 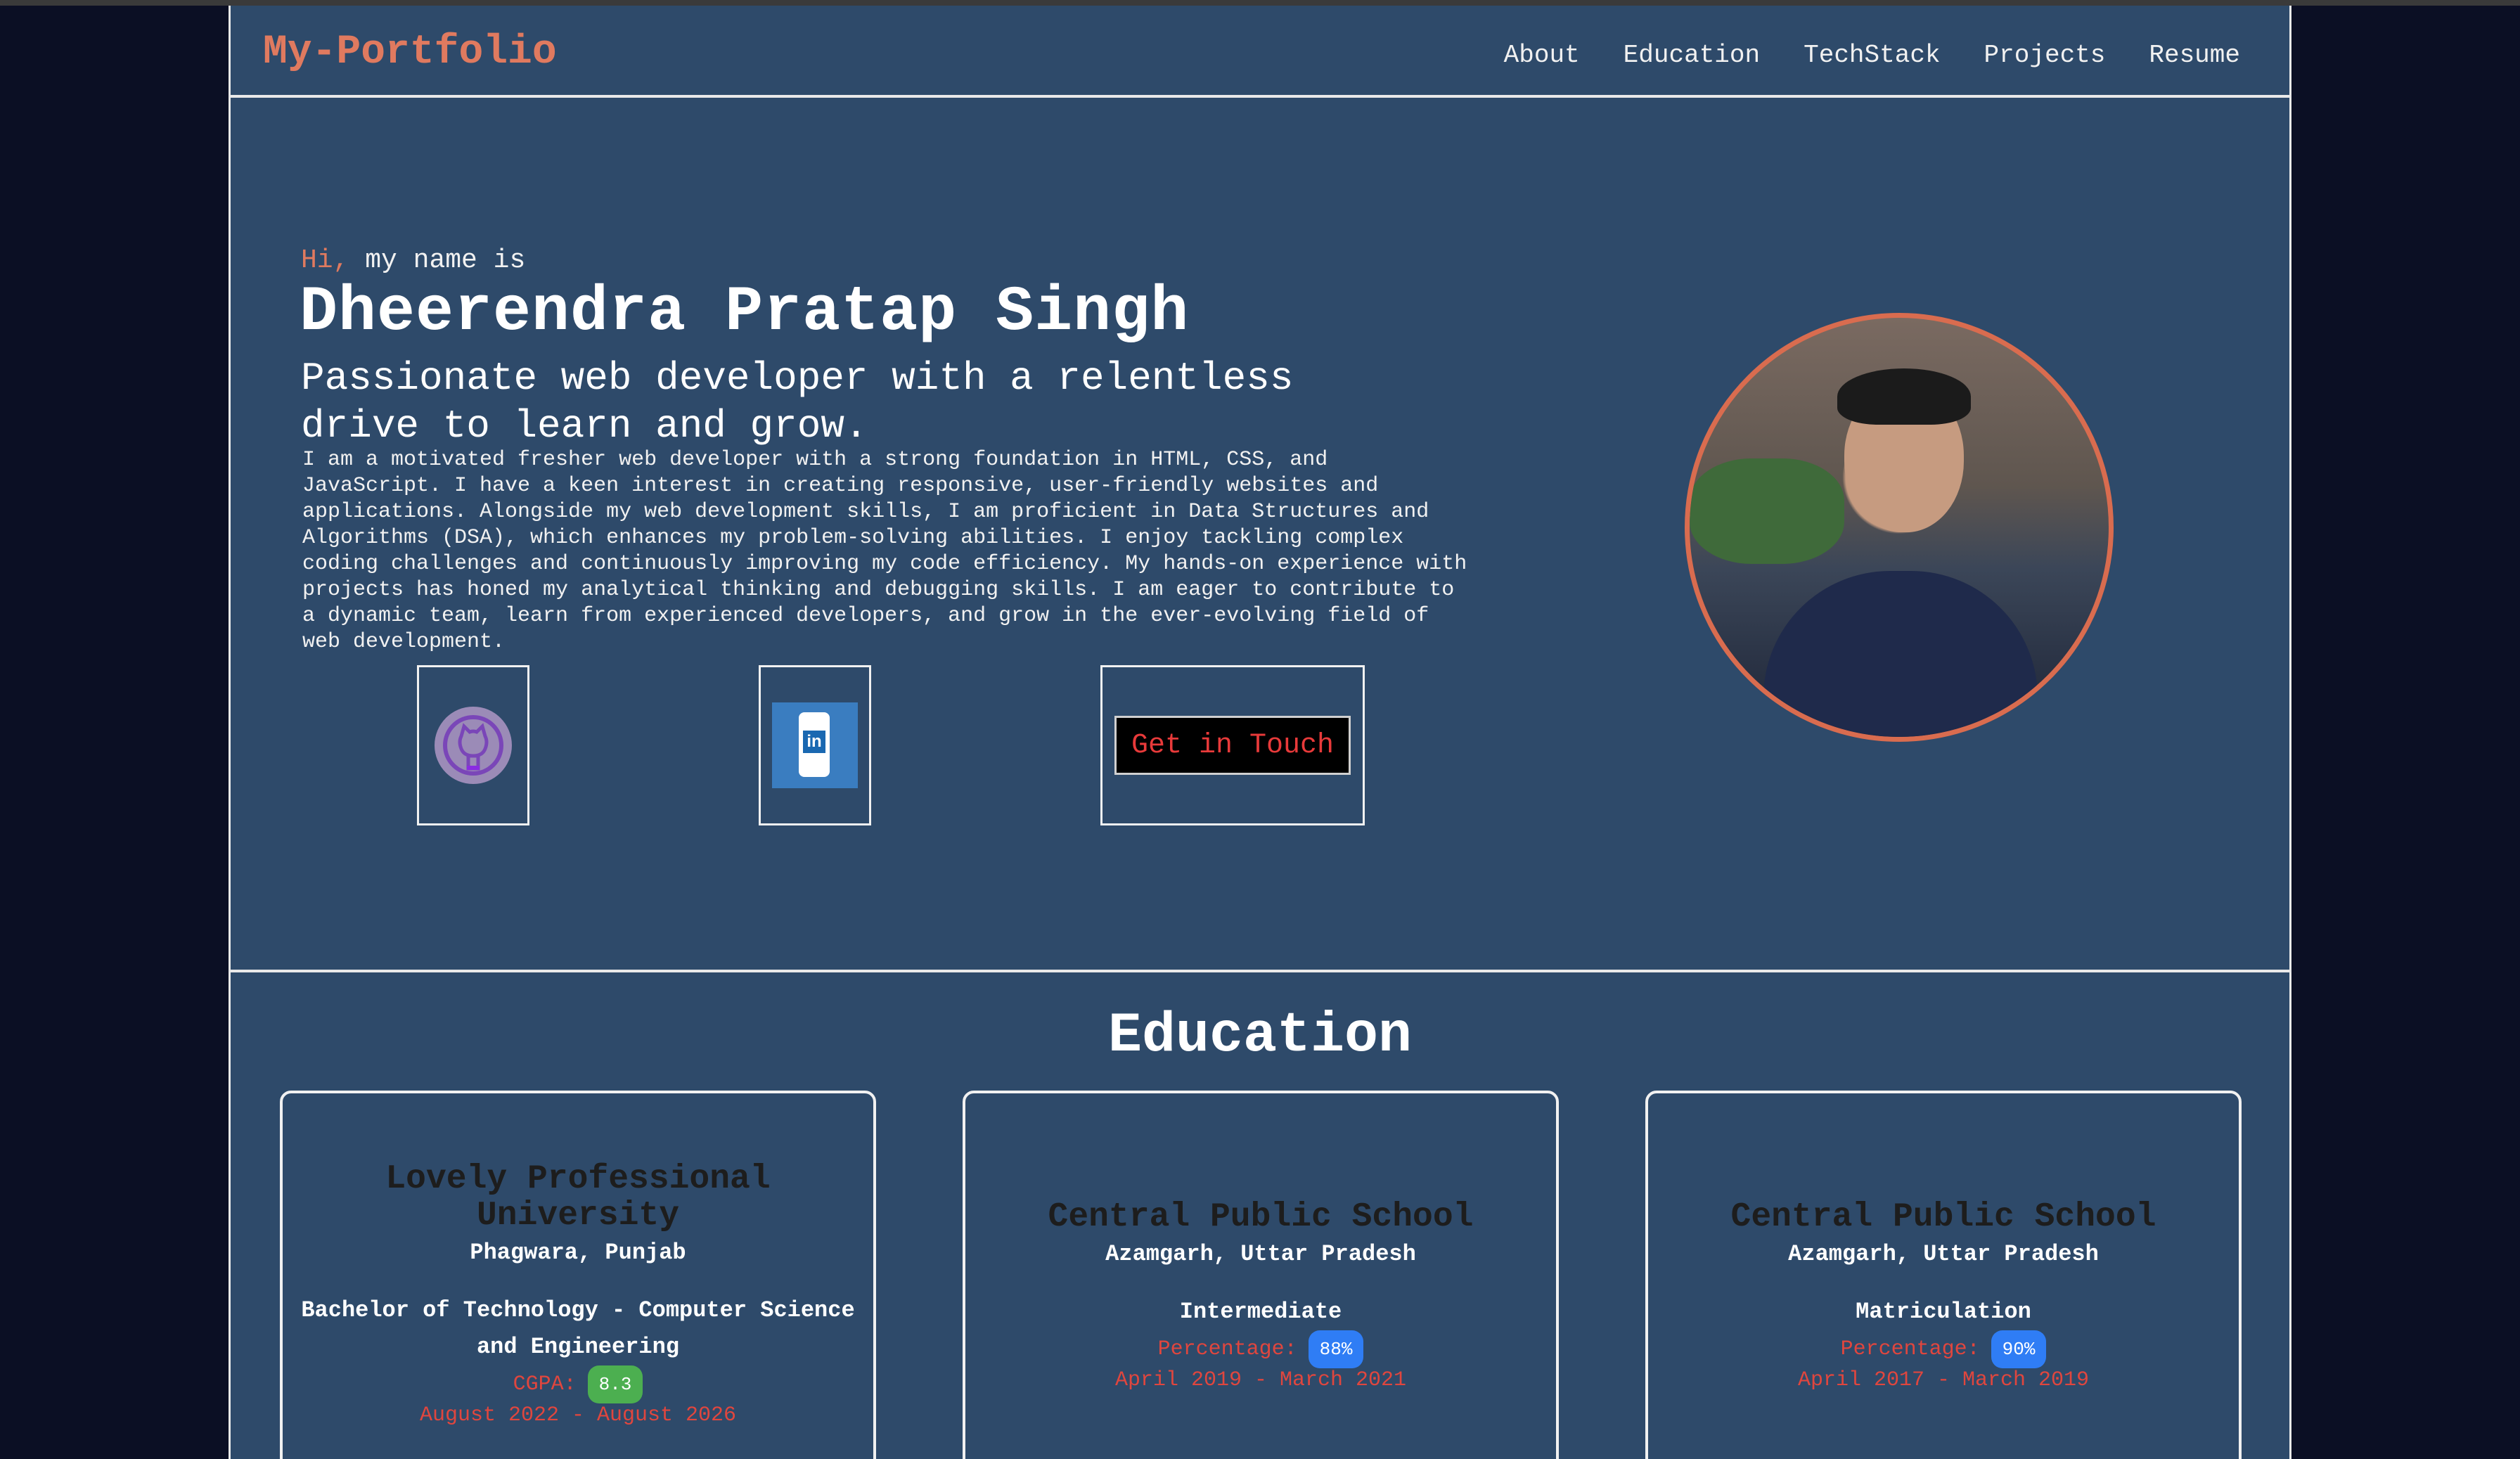 I want to click on degree: Intermediate, so click(x=1260, y=1312).